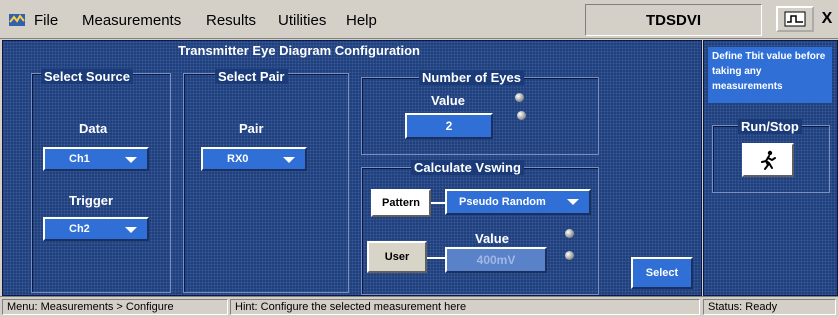 This screenshot has width=838, height=317. Describe the element at coordinates (251, 76) in the screenshot. I see `select-pair-title: Select Pair` at that location.